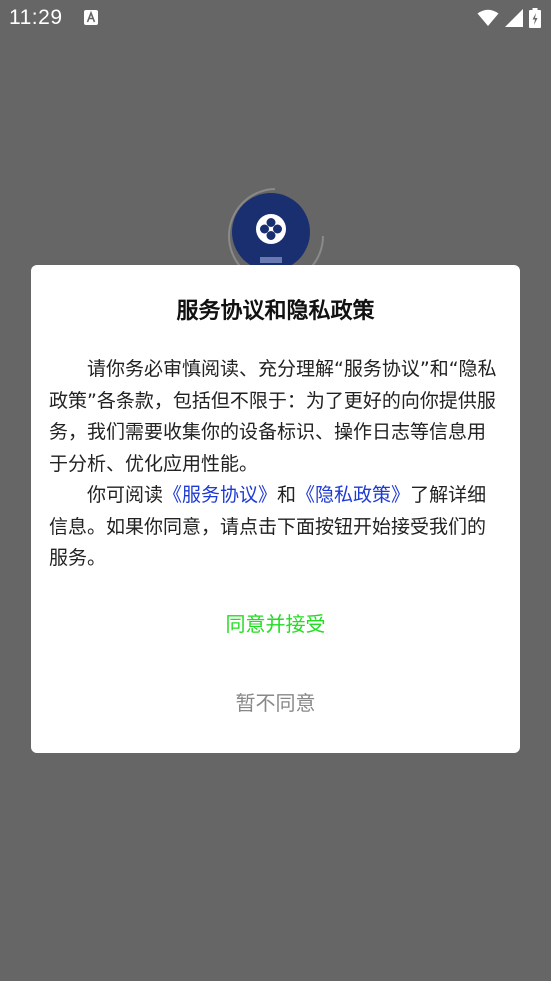  What do you see at coordinates (287, 495) in the screenshot?
I see `paragraph-2-and: 和` at bounding box center [287, 495].